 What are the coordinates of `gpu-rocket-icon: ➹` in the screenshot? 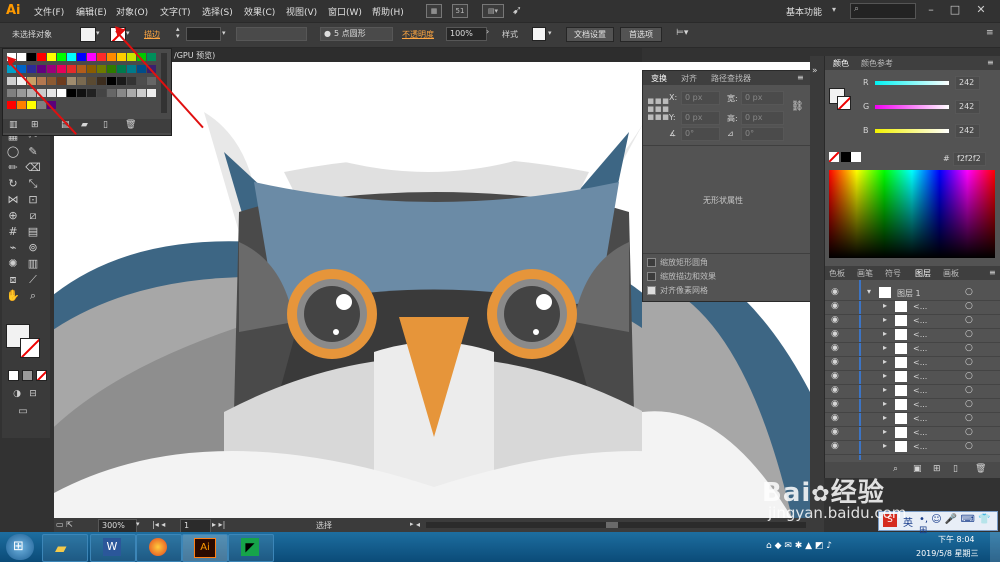 It's located at (517, 10).